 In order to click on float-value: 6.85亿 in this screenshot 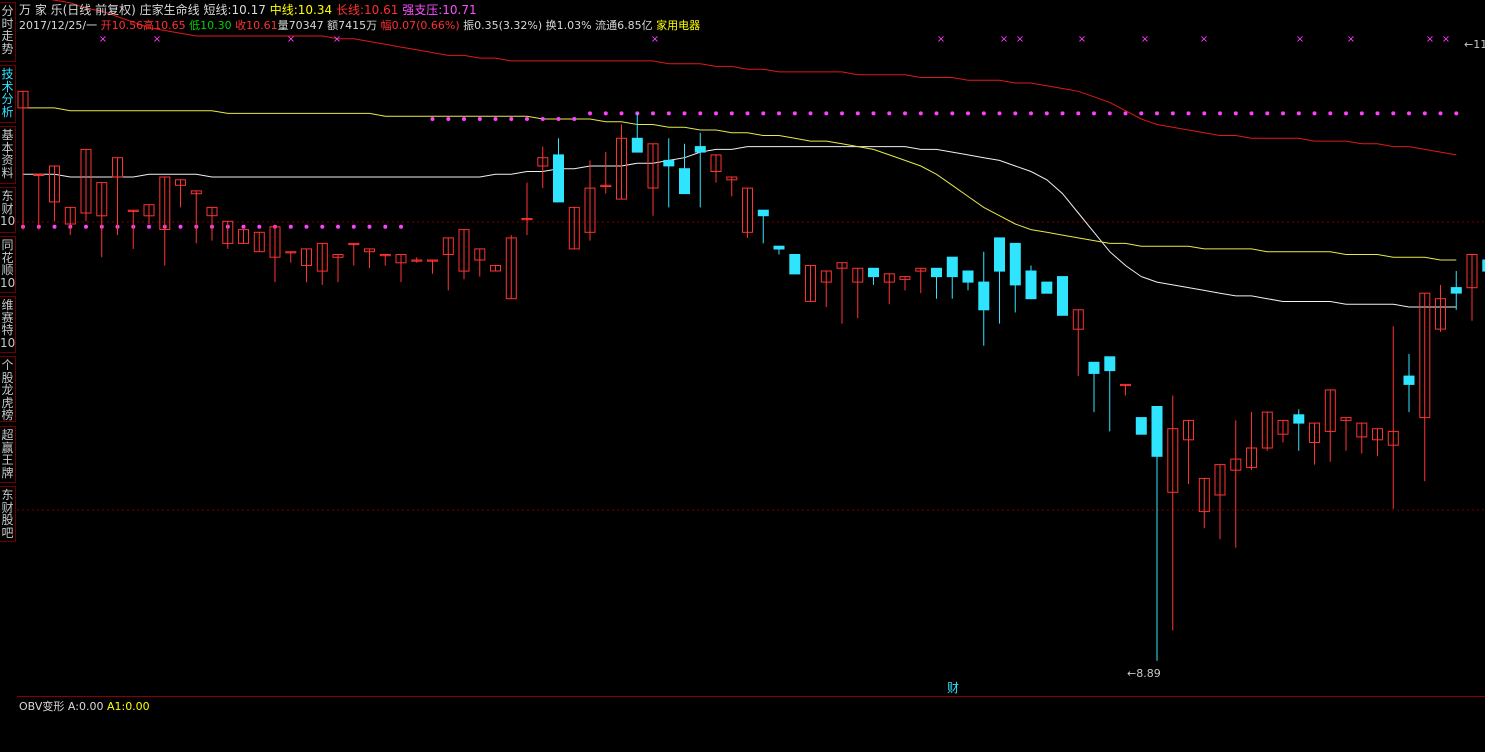, I will do `click(635, 25)`.